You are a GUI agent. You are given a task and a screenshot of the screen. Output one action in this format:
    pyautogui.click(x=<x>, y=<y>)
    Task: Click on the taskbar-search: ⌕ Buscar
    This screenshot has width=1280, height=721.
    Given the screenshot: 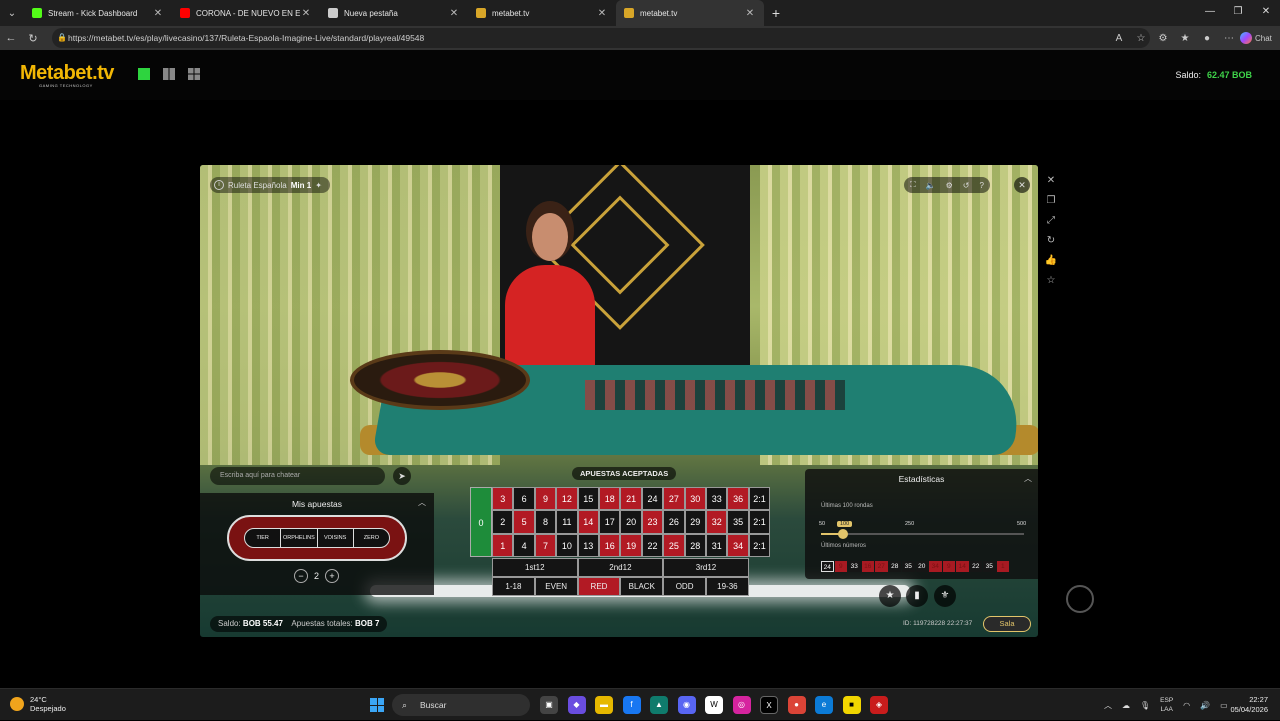 What is the action you would take?
    pyautogui.click(x=461, y=705)
    